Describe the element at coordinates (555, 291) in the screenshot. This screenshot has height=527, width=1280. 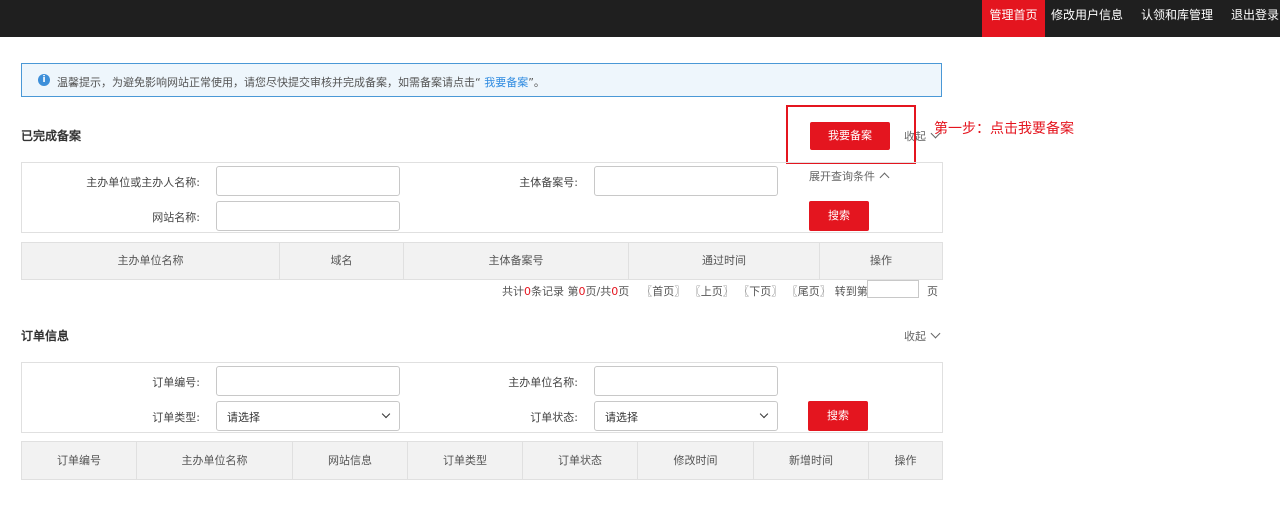
I see `pager-total-suffix: 条记录 第` at that location.